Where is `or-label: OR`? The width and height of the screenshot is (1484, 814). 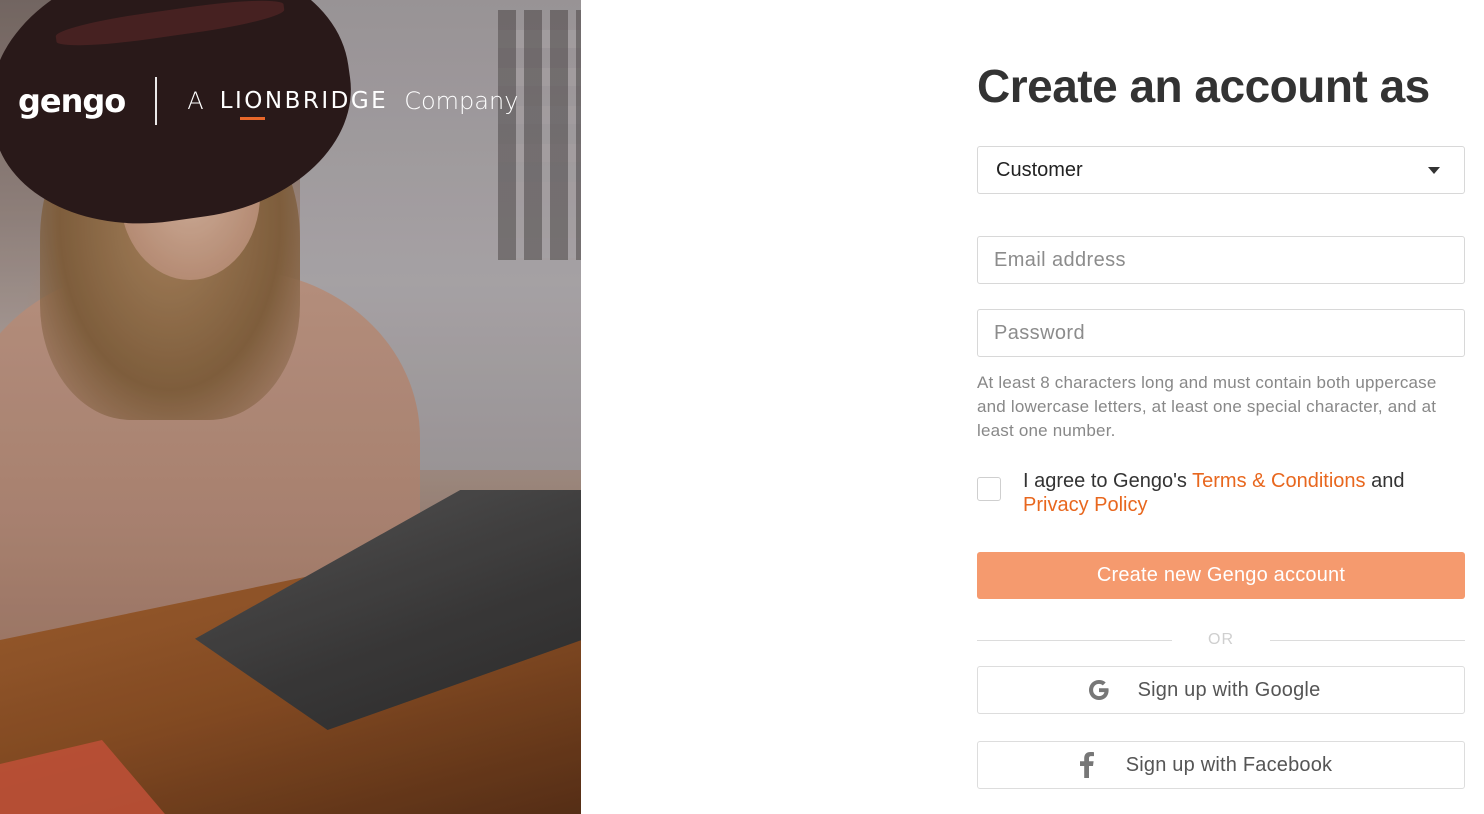 or-label: OR is located at coordinates (1221, 639).